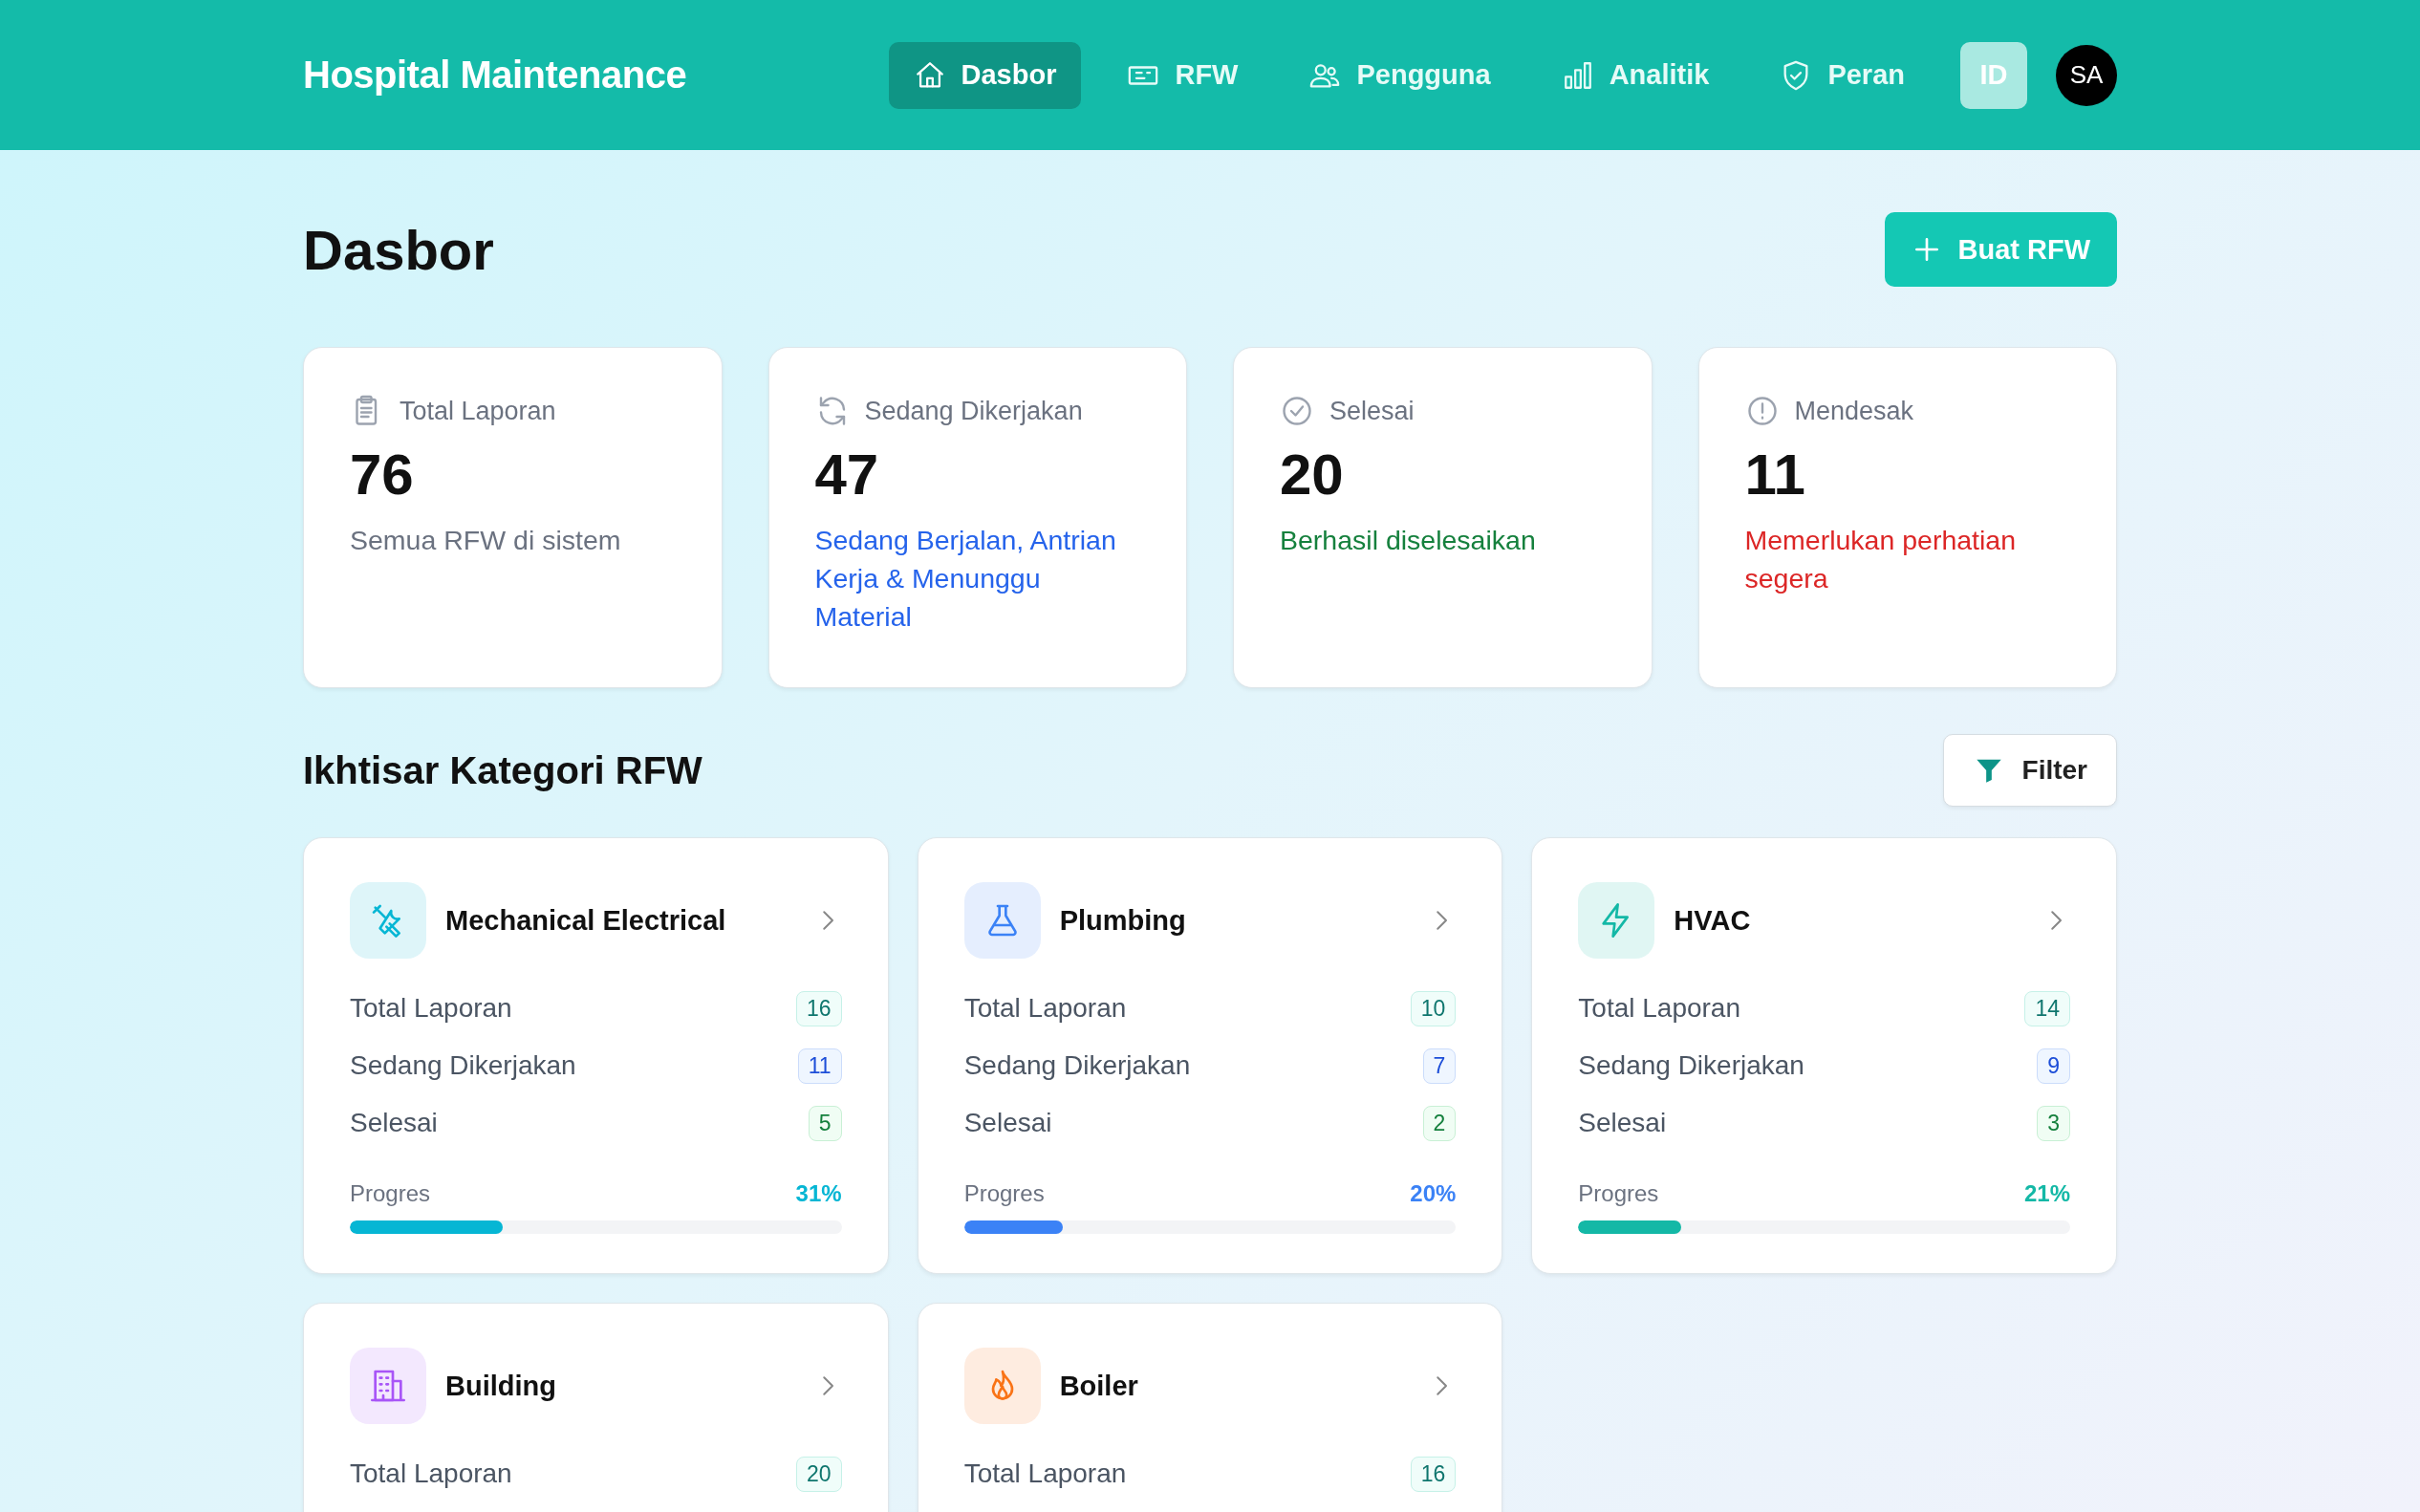  I want to click on count-badge: 20, so click(819, 1474).